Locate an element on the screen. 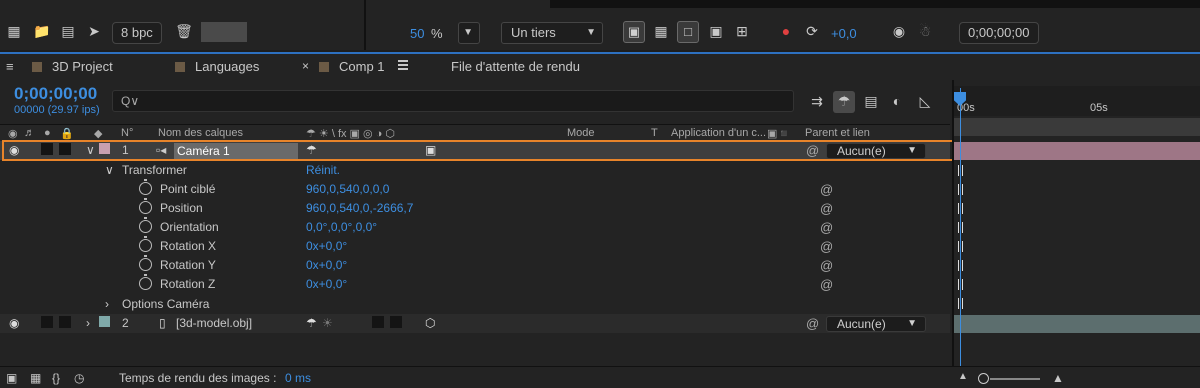 Image resolution: width=1200 pixels, height=388 pixels. composition-mini-flowchart-icon: ⇉ is located at coordinates (817, 102).